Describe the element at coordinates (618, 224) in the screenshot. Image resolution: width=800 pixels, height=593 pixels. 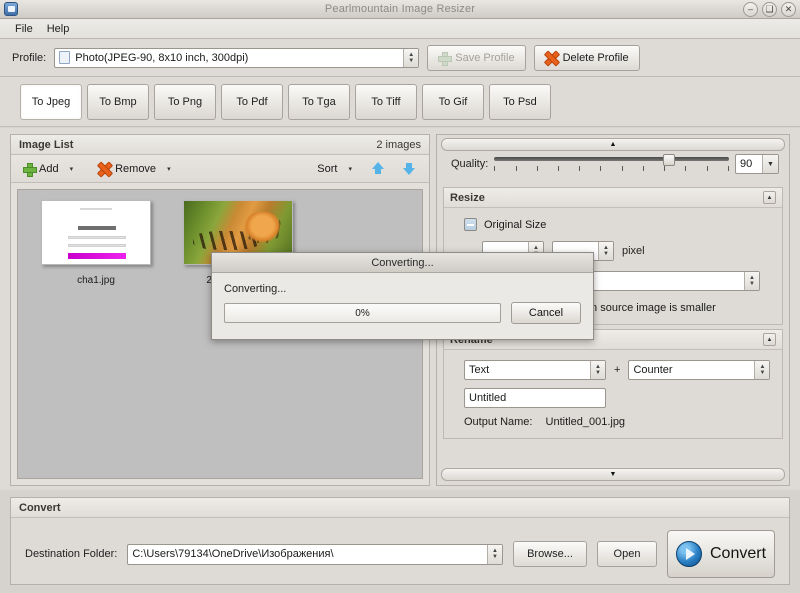
I see `original-size-option: Original Size` at that location.